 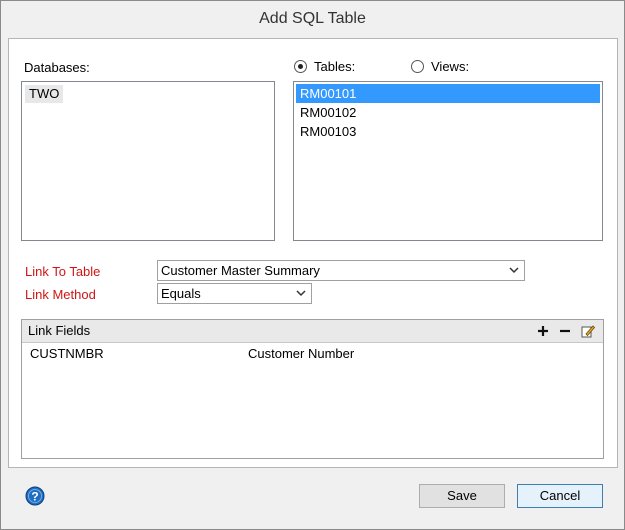 I want to click on views-radio, so click(x=417, y=66).